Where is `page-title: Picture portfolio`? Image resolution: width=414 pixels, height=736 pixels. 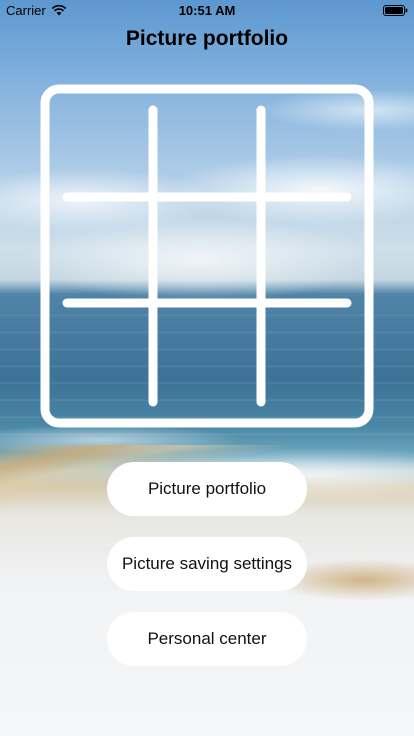
page-title: Picture portfolio is located at coordinates (207, 38).